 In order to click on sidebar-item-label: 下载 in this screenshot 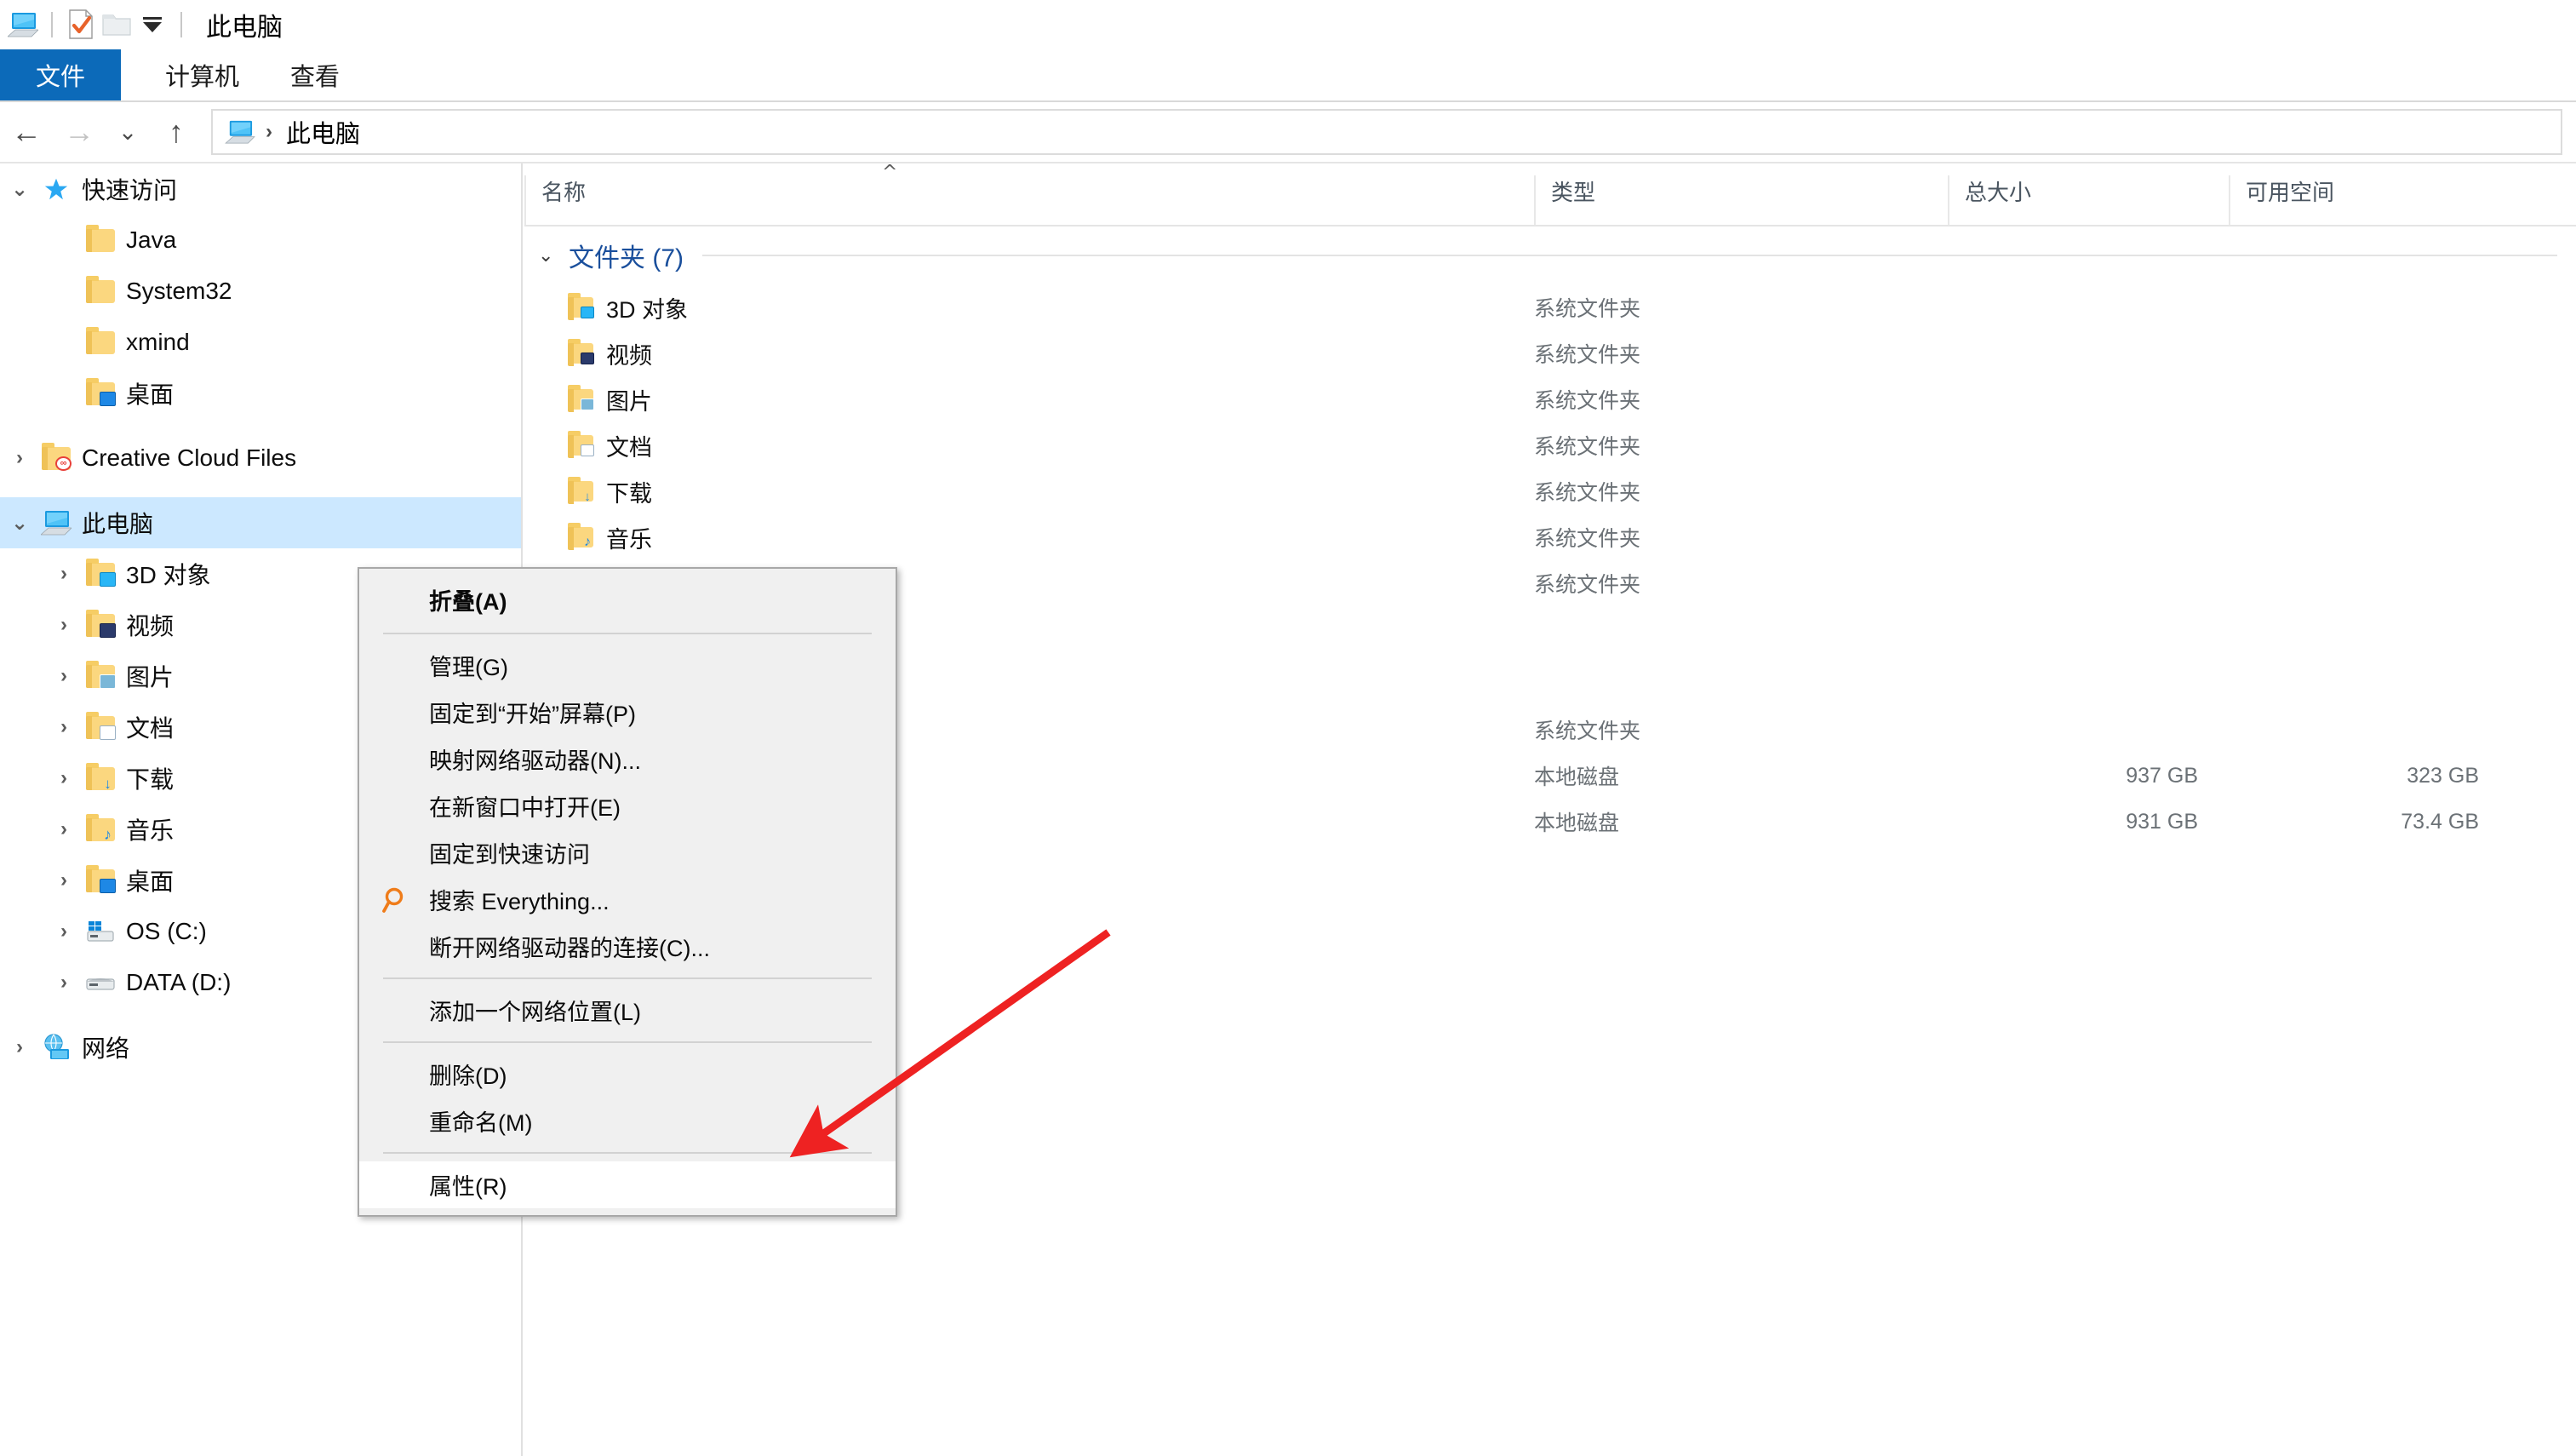, I will do `click(150, 779)`.